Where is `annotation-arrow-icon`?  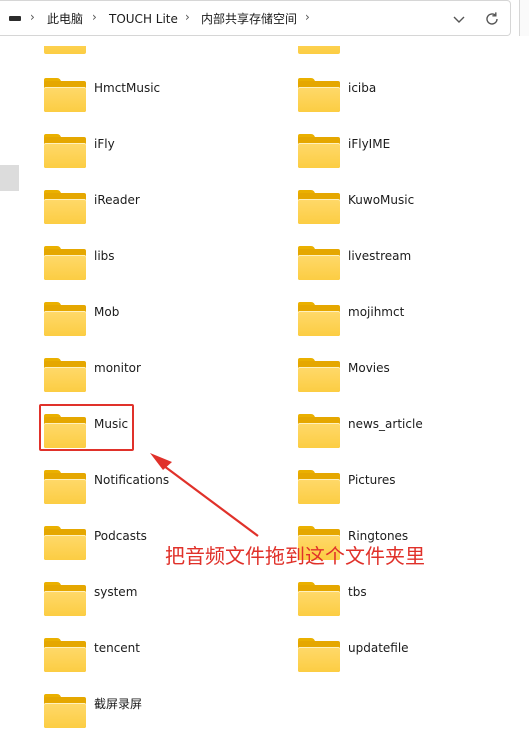
annotation-arrow-icon is located at coordinates (204, 495).